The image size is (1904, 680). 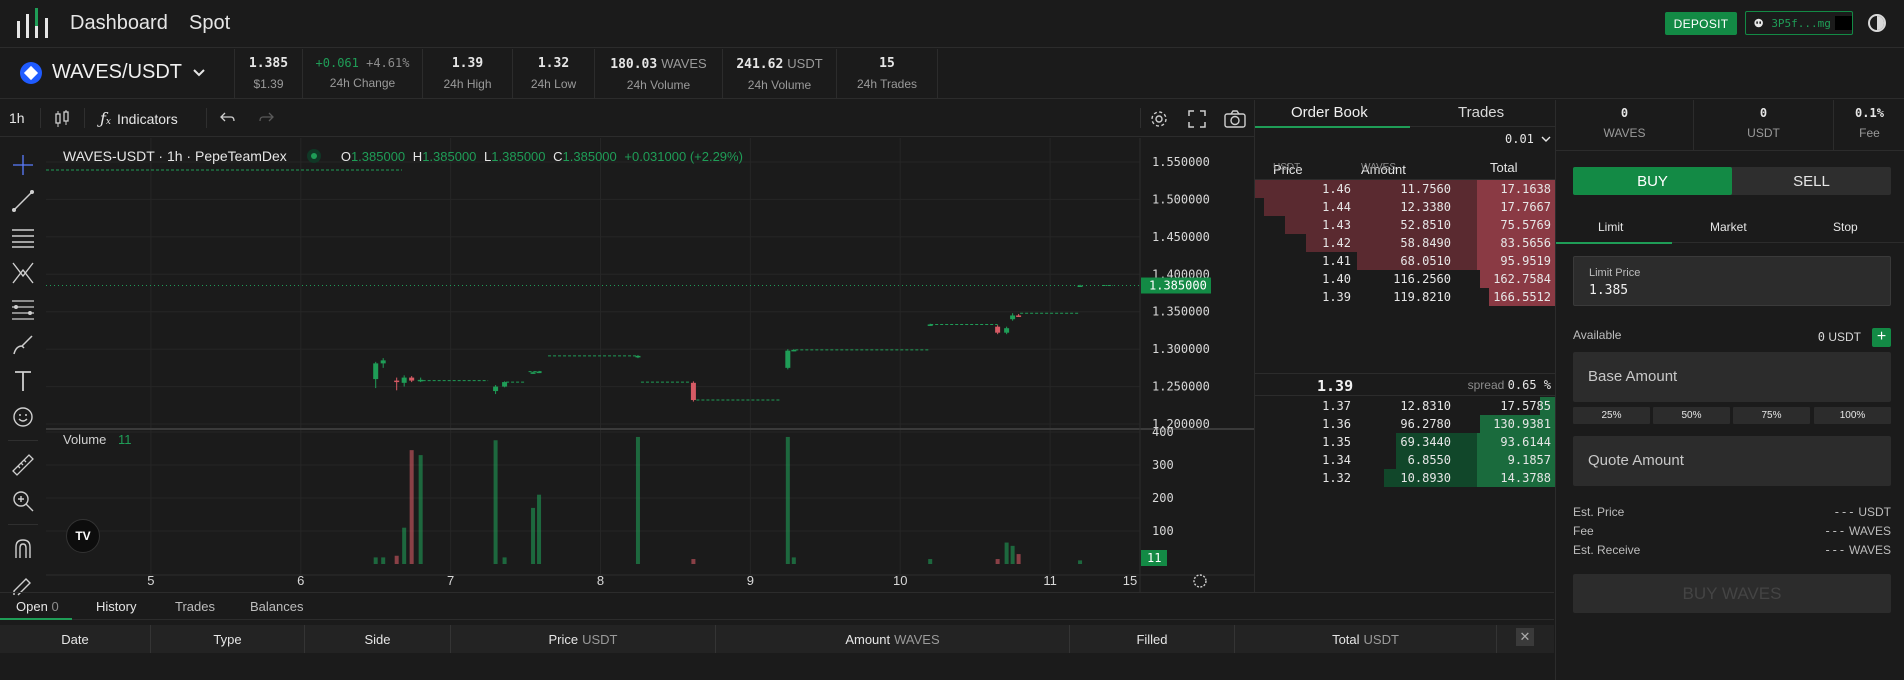 What do you see at coordinates (1811, 181) in the screenshot?
I see `sell-tab-button: SELL` at bounding box center [1811, 181].